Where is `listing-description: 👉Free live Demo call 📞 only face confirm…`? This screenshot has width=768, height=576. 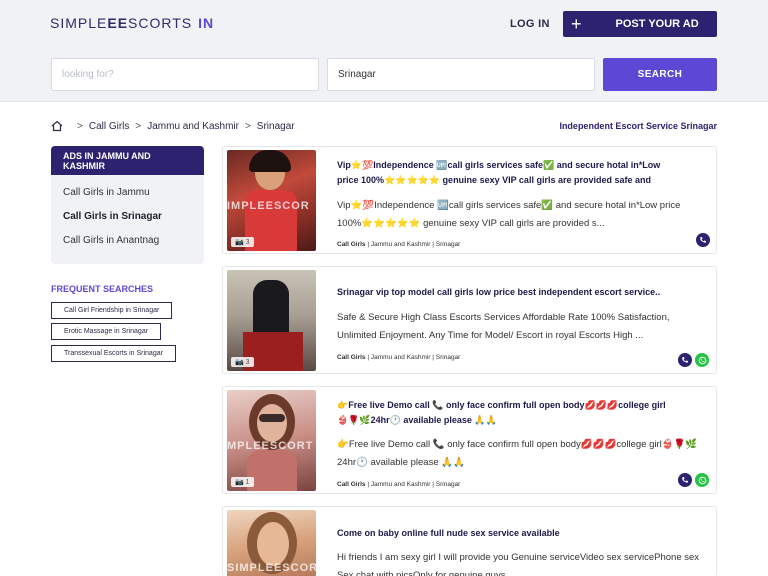
listing-description: 👉Free live Demo call 📞 only face confirm… is located at coordinates (517, 453).